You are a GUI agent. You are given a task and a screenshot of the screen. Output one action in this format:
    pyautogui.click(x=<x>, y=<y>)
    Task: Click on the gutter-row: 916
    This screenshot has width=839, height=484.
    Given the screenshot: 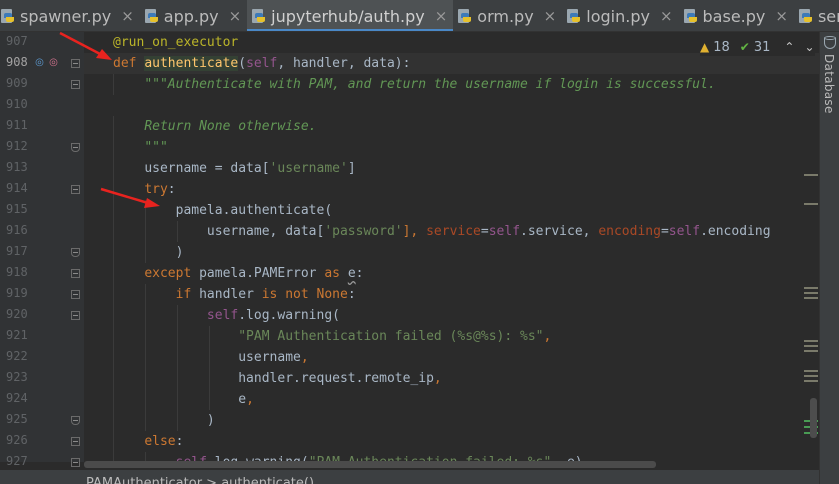 What is the action you would take?
    pyautogui.click(x=42, y=231)
    